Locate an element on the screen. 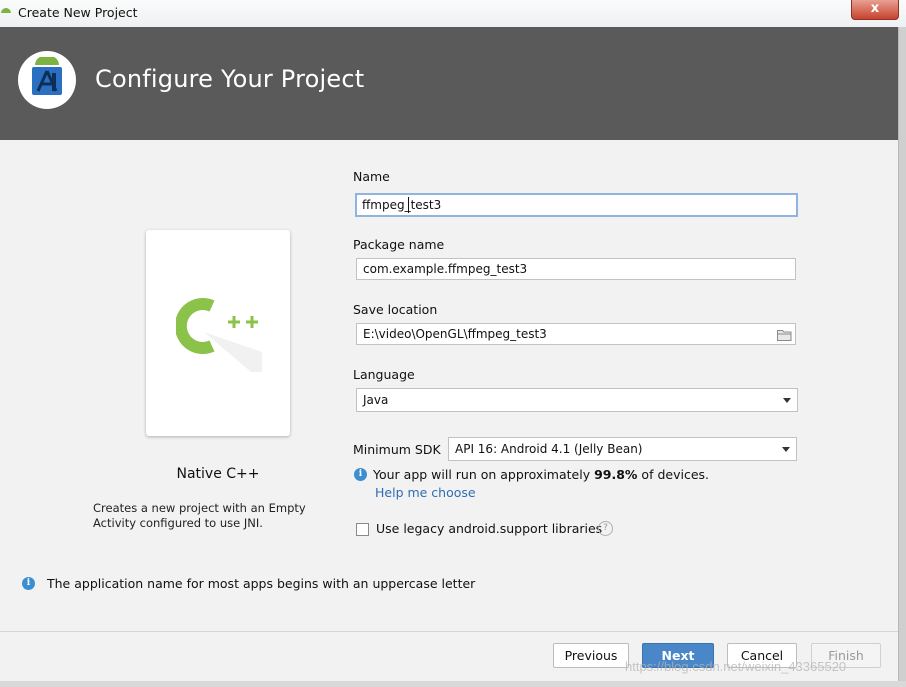 This screenshot has height=687, width=906. template-card is located at coordinates (218, 333).